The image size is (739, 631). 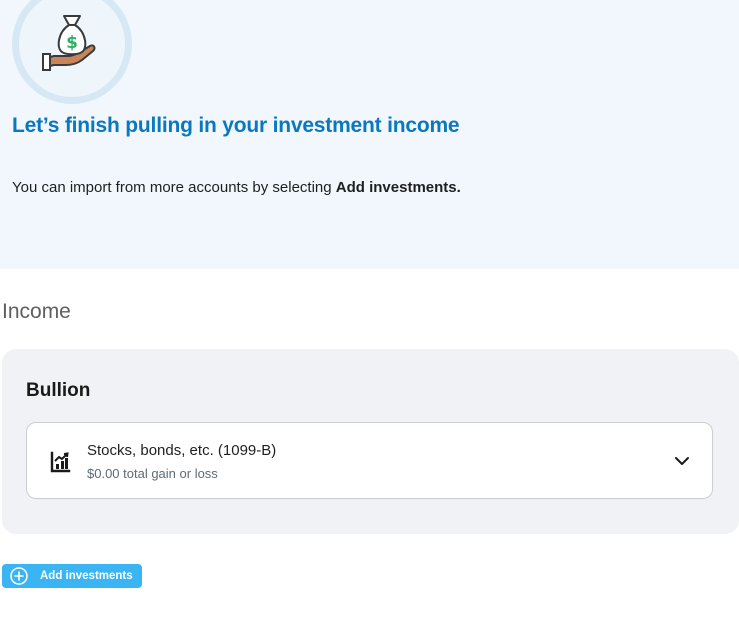 What do you see at coordinates (152, 473) in the screenshot?
I see `list-item-subtitle: $0.00 total gain or loss` at bounding box center [152, 473].